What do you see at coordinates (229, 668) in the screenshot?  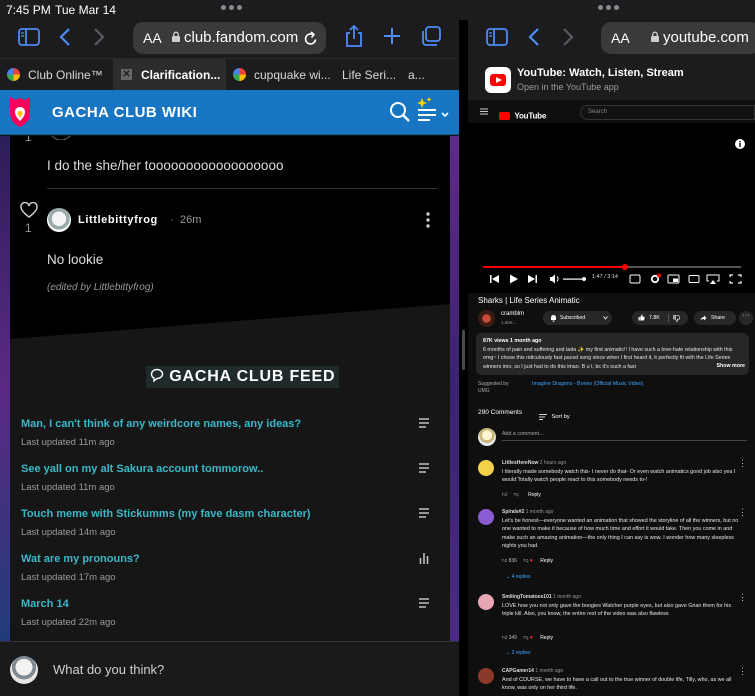 I see `reply-bar: What do you think?` at bounding box center [229, 668].